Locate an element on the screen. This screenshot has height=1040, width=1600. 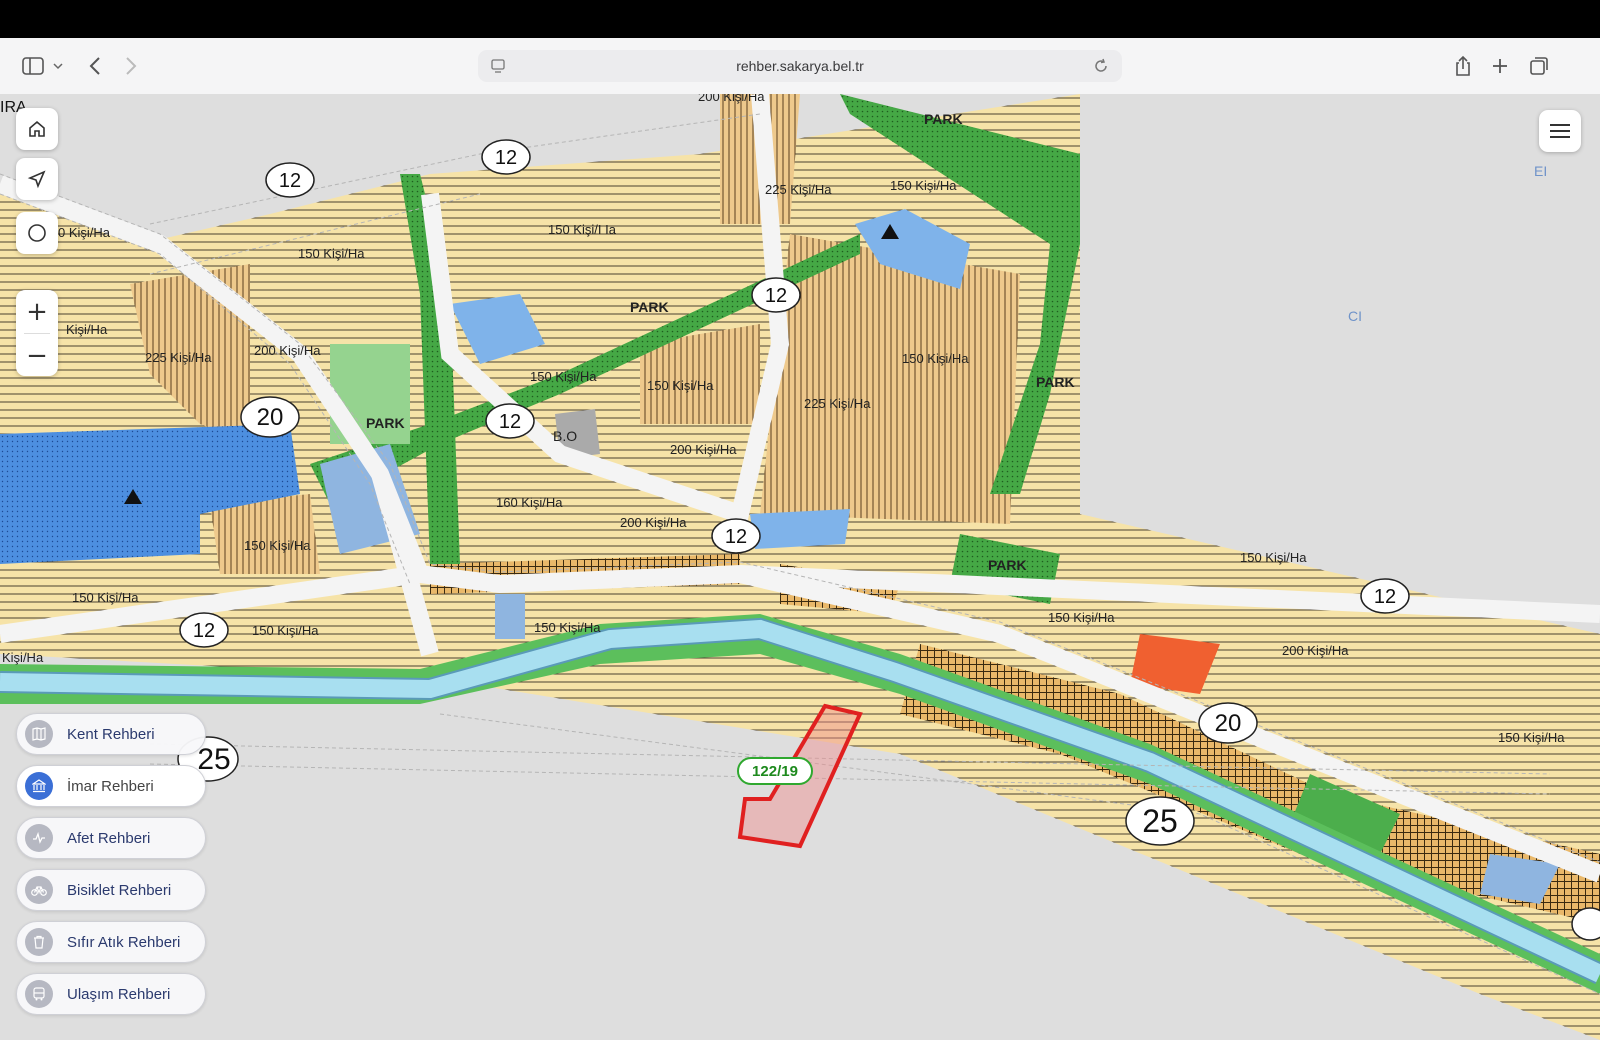
guide-ulasim-rehberi: Ulaşım Rehberi is located at coordinates (111, 994).